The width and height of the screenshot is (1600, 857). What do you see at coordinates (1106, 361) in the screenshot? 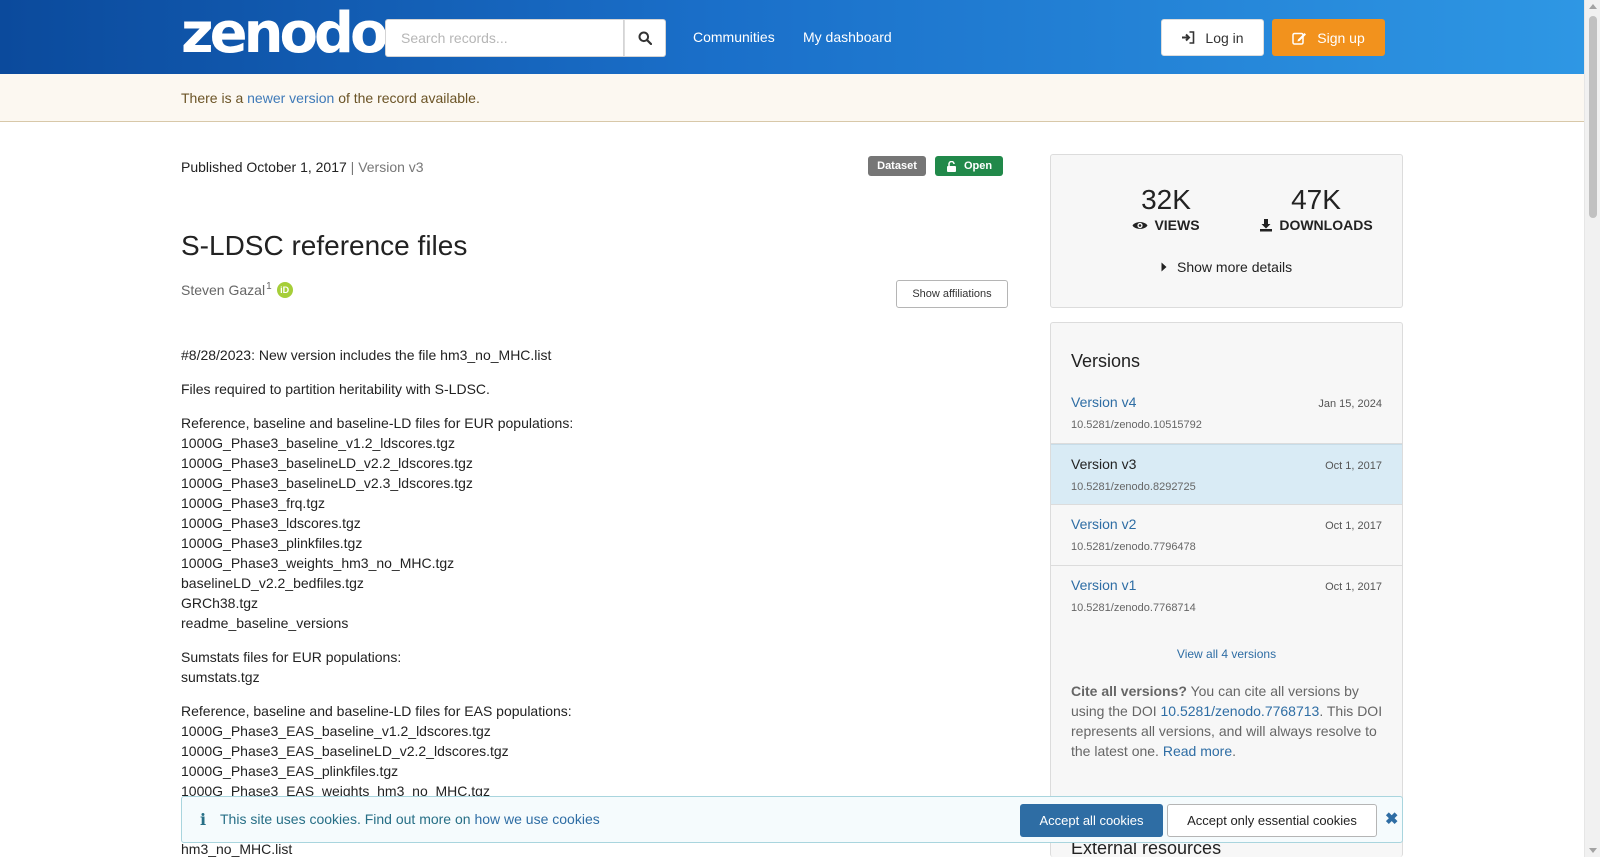
I see `versions-heading: Versions` at bounding box center [1106, 361].